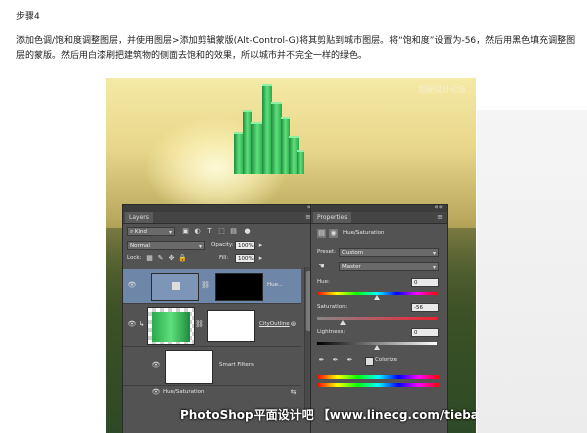 The width and height of the screenshot is (587, 433). Describe the element at coordinates (140, 232) in the screenshot. I see `filter-kind-value: Kind` at that location.